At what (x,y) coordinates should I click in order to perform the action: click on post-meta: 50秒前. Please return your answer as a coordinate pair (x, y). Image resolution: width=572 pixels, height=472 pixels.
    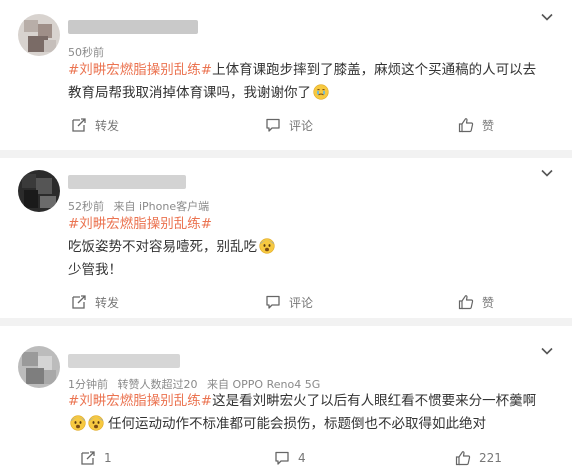
    Looking at the image, I should click on (89, 52).